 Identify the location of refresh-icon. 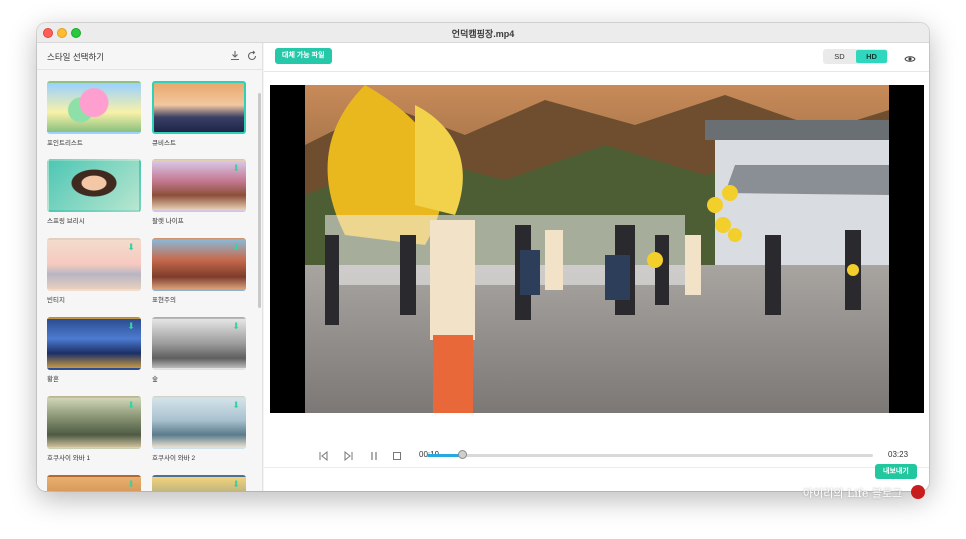
(252, 56).